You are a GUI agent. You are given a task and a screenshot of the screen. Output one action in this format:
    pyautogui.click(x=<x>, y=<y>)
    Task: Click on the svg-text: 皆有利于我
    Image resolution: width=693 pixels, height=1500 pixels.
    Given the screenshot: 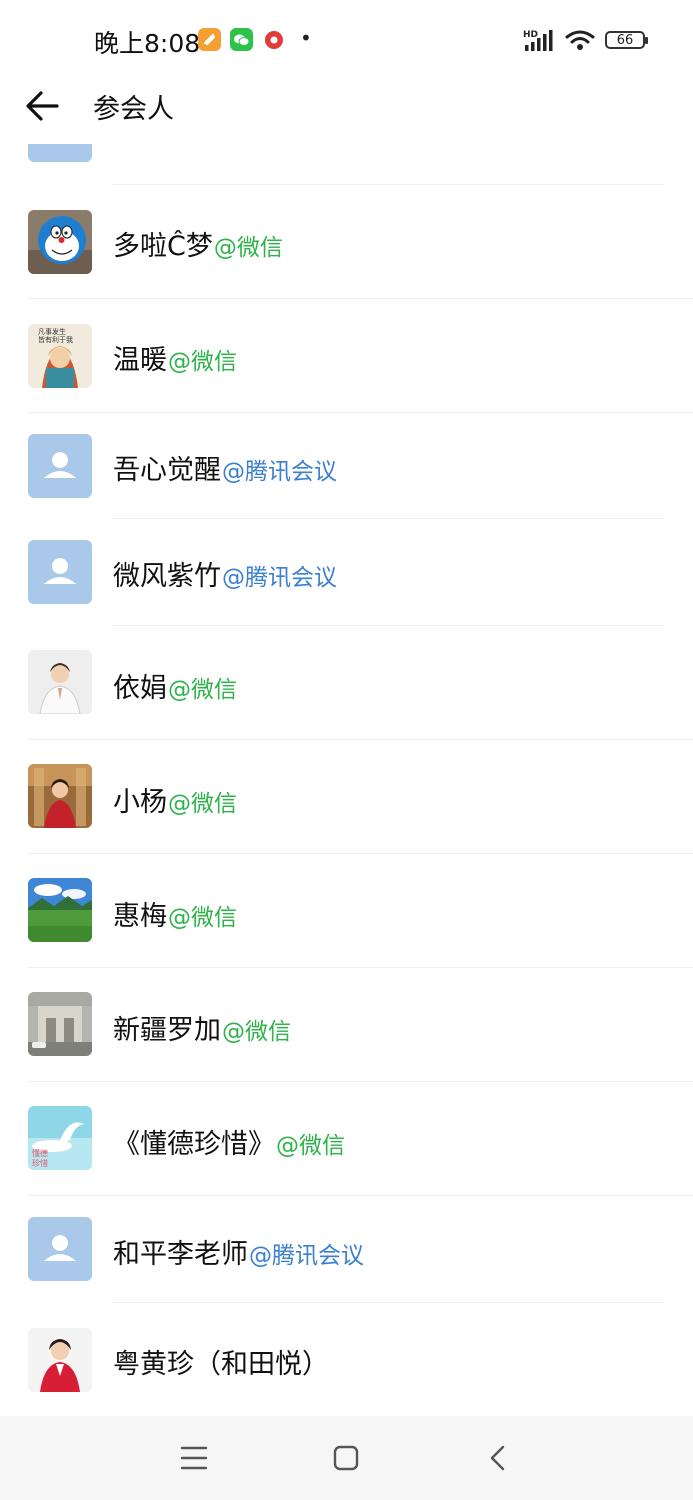 What is the action you would take?
    pyautogui.click(x=55, y=339)
    